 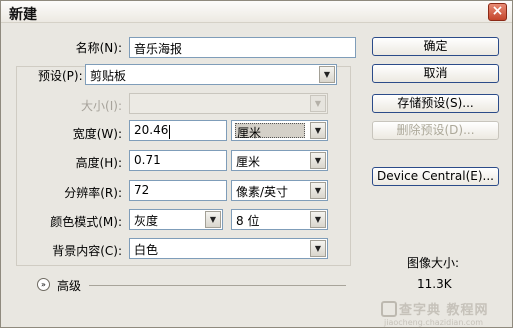 What do you see at coordinates (60, 75) in the screenshot?
I see `preset-label: 预设(P):` at bounding box center [60, 75].